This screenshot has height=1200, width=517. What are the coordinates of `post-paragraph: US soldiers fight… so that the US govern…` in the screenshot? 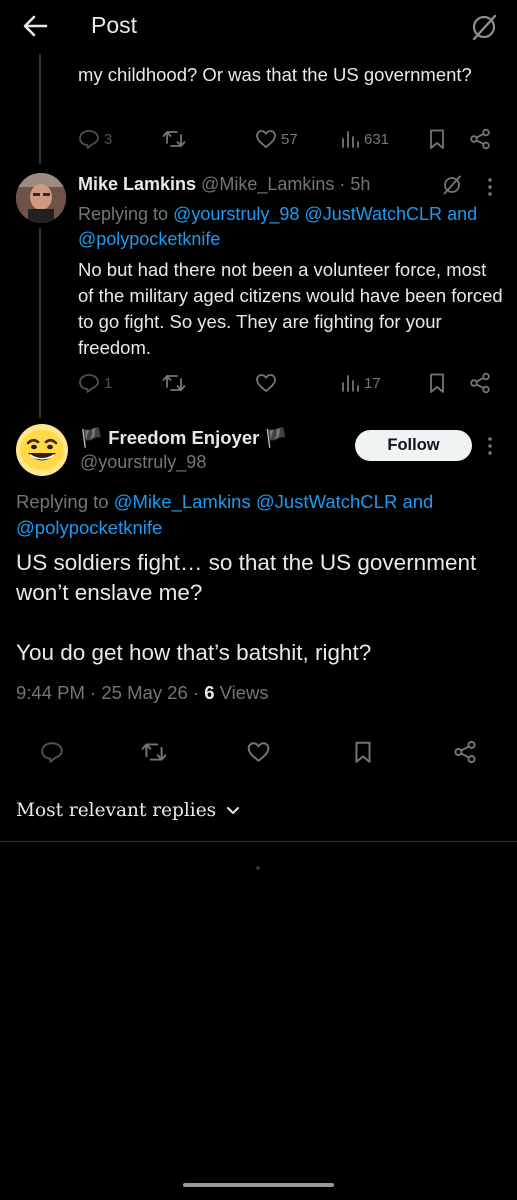 It's located at (246, 577).